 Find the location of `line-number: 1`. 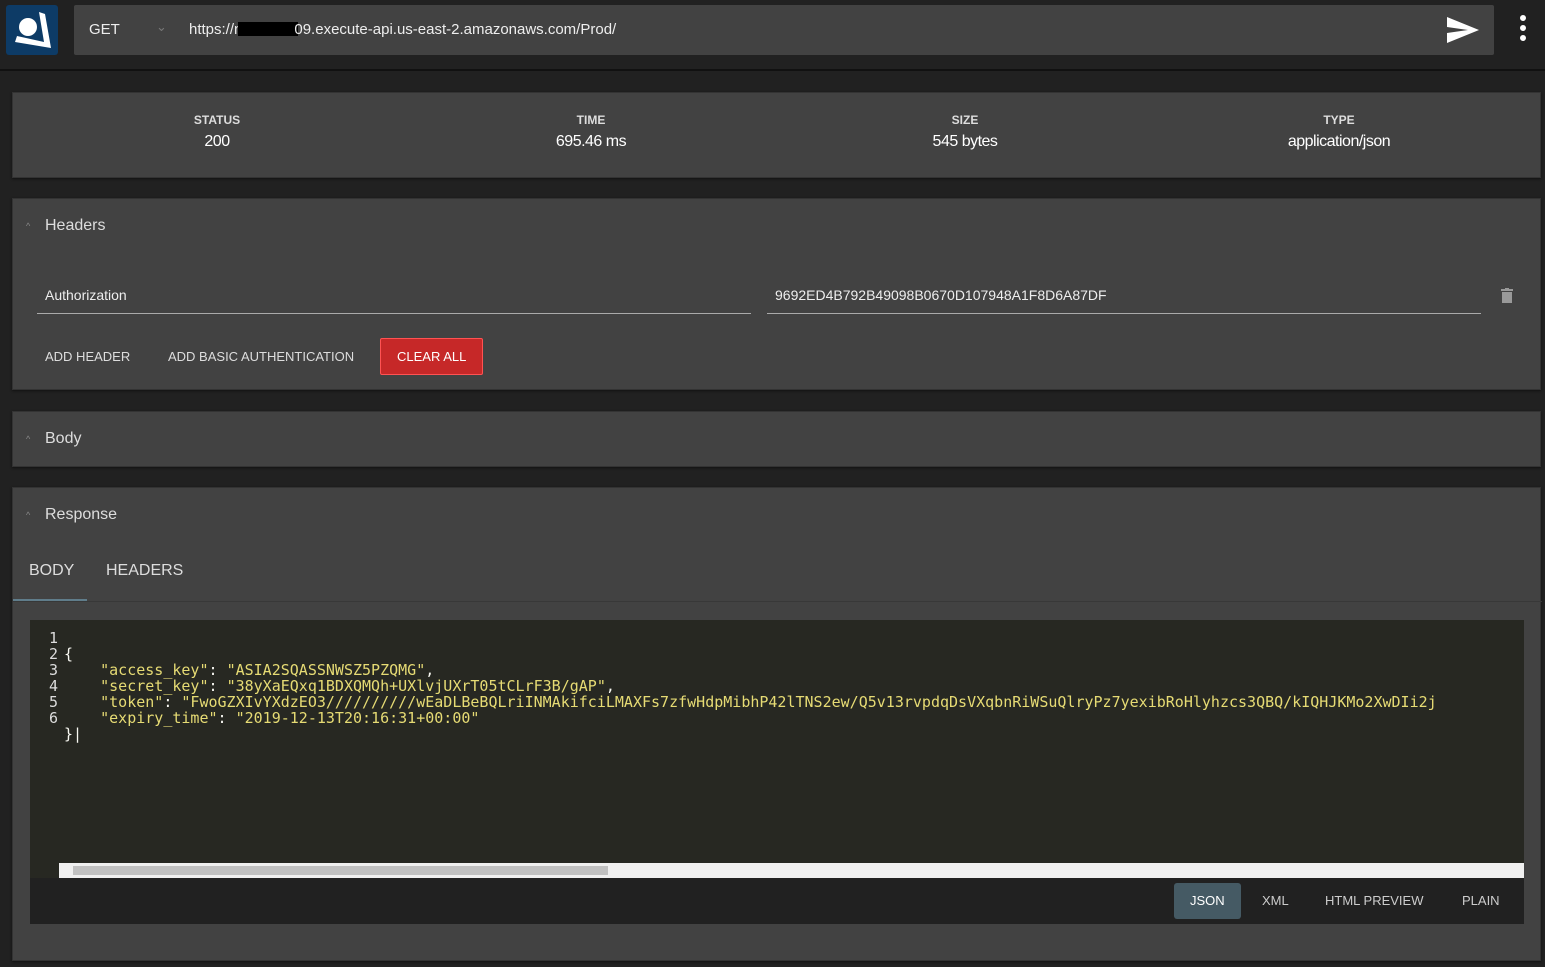

line-number: 1 is located at coordinates (53, 638).